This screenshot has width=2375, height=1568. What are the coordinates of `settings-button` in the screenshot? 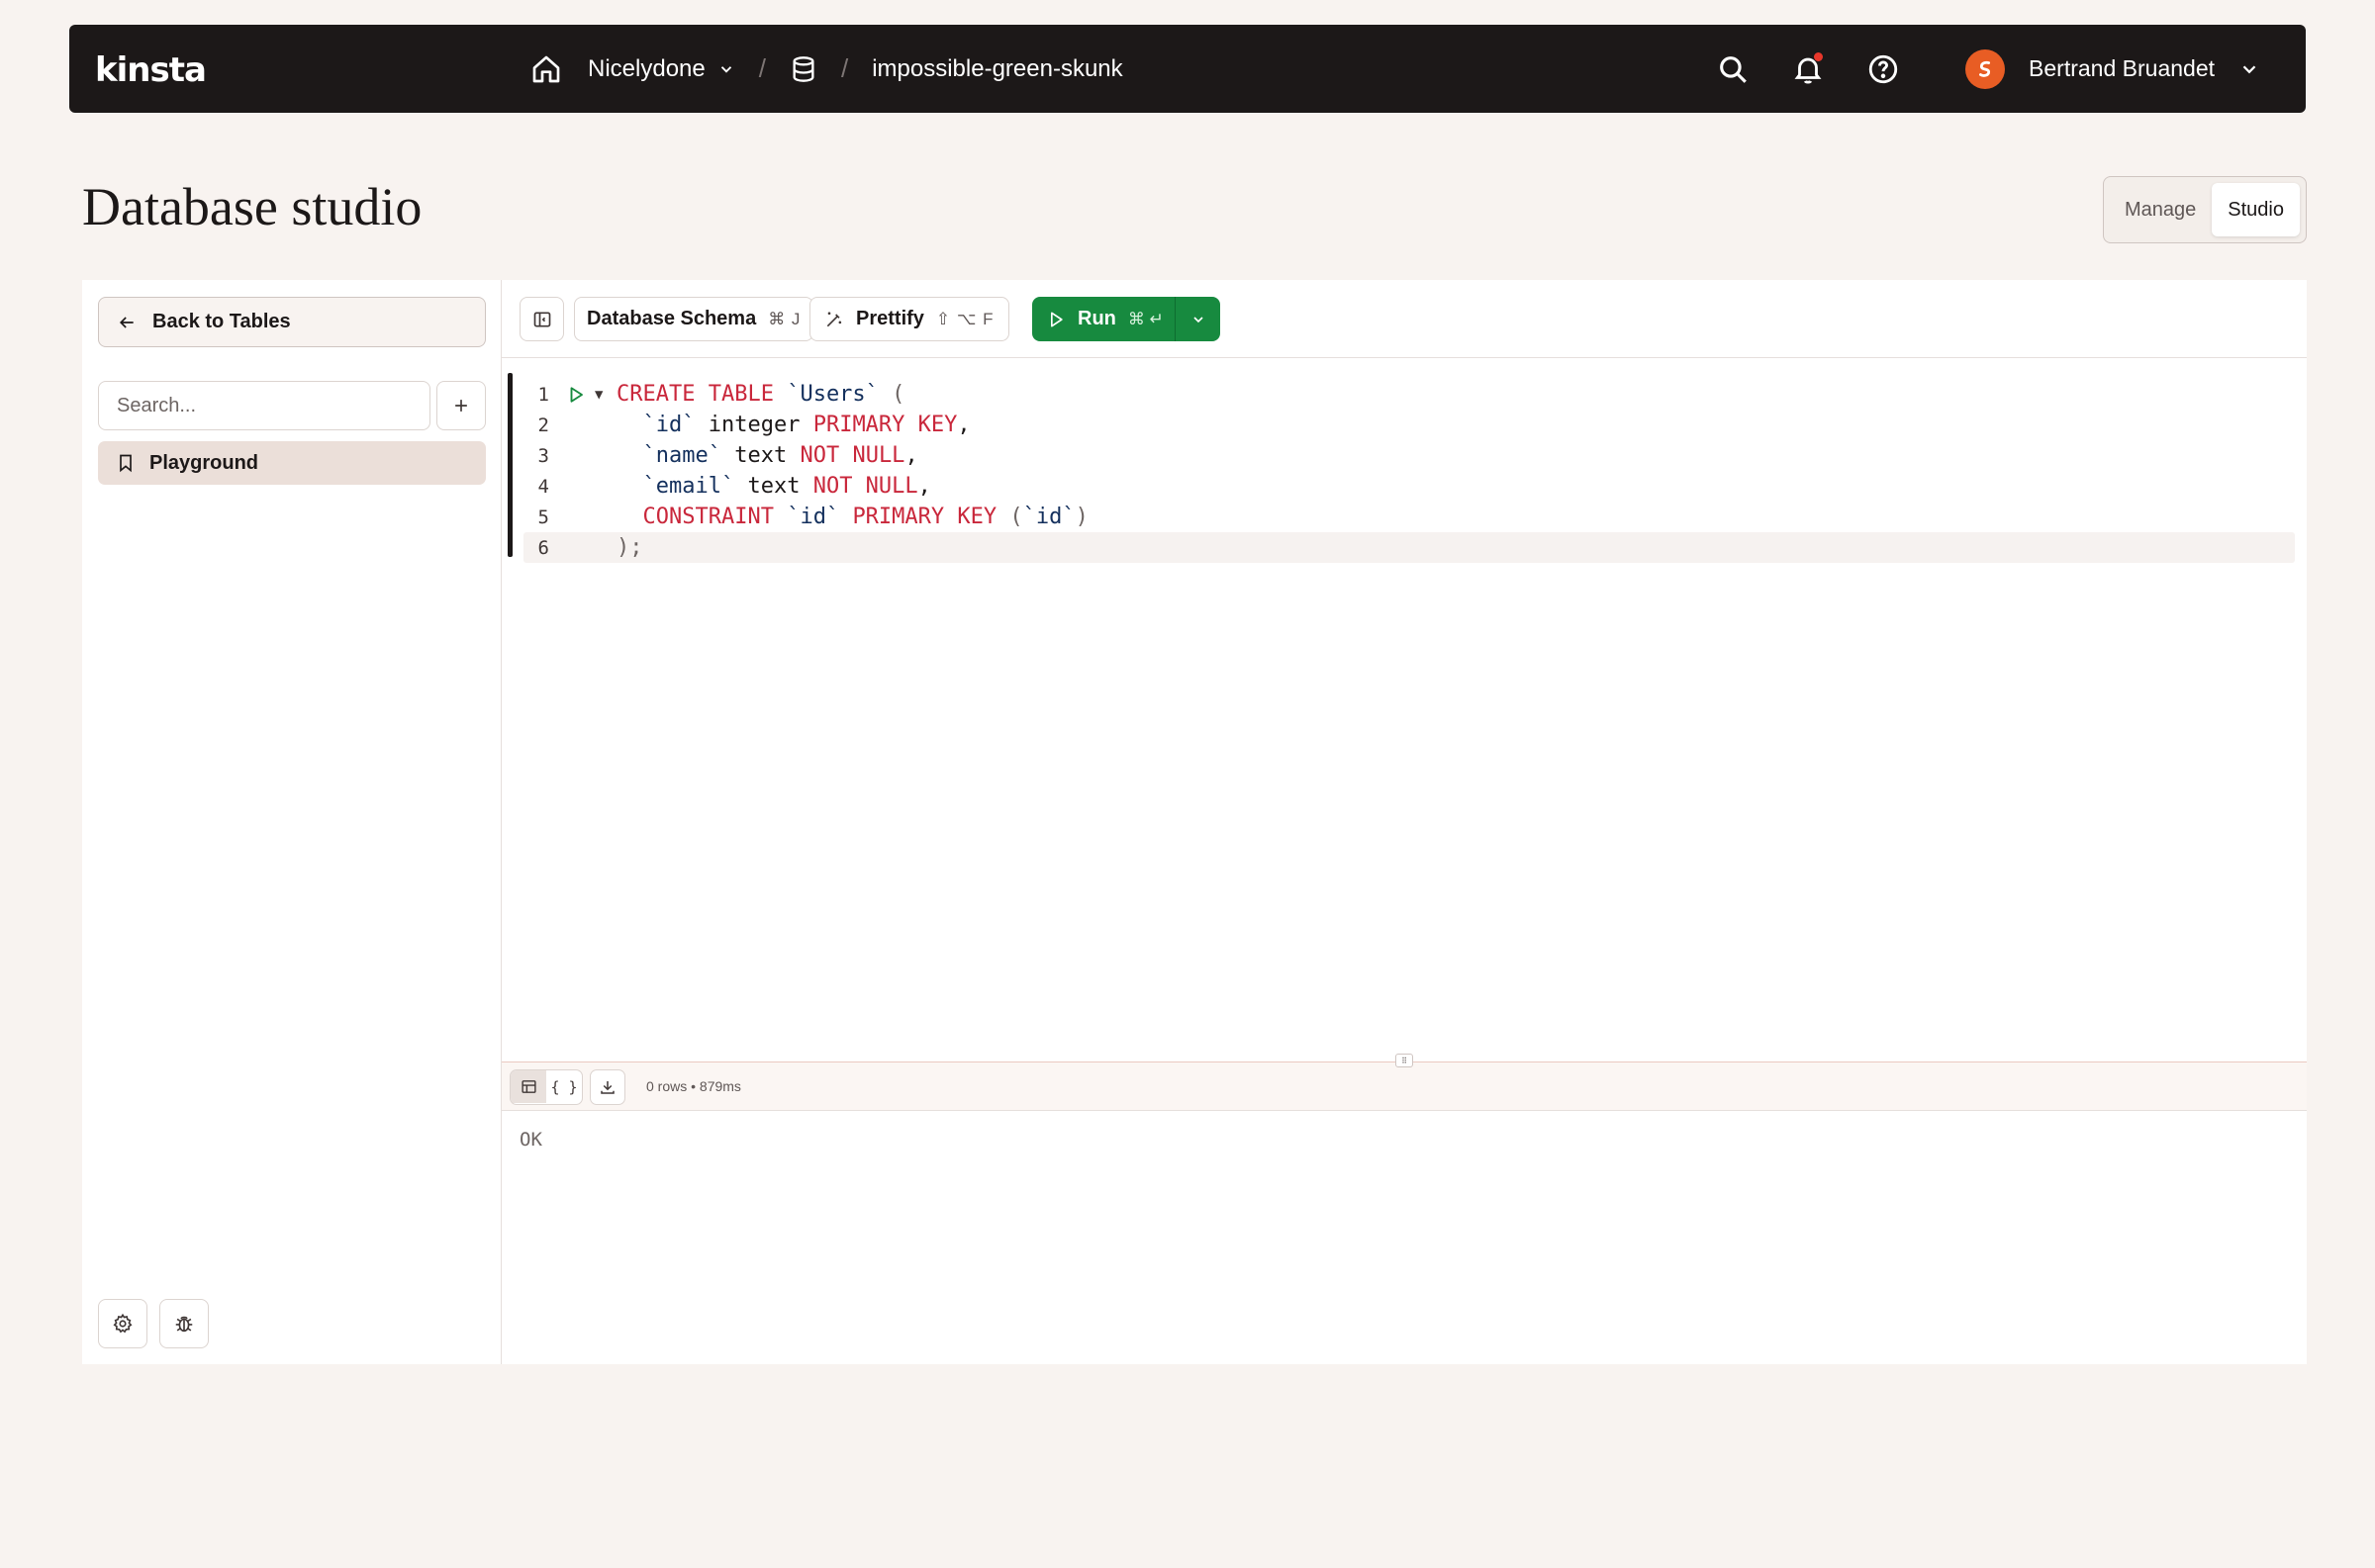 It's located at (123, 1323).